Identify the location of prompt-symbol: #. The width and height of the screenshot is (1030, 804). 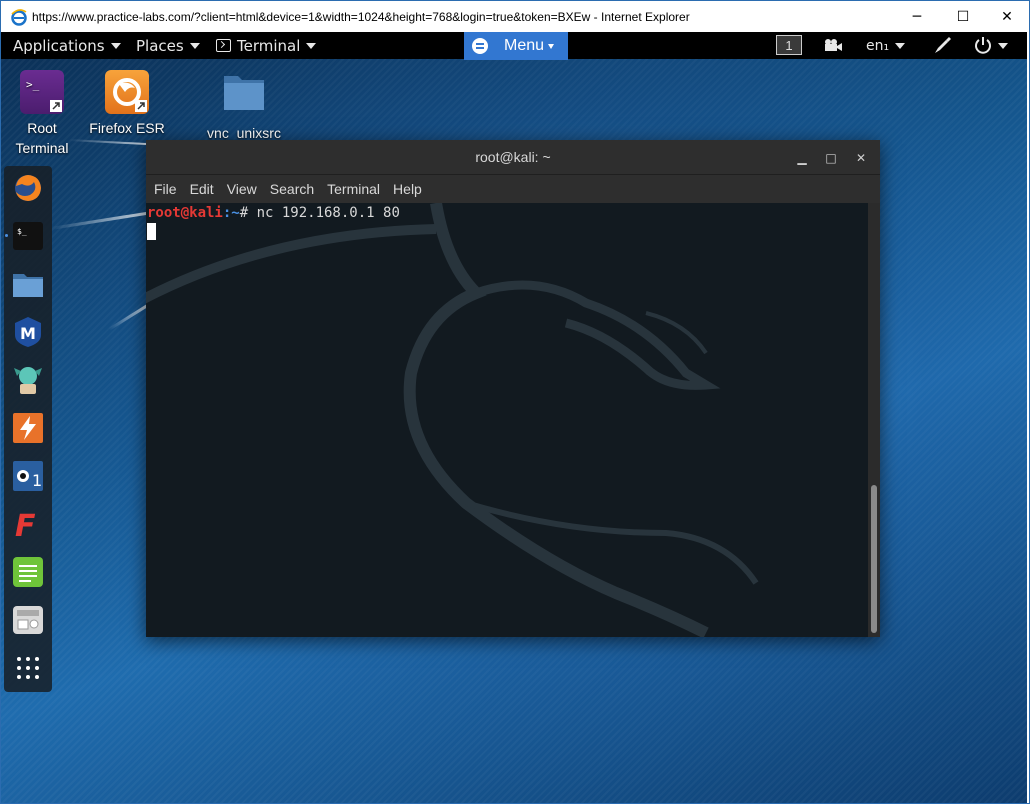
(248, 213).